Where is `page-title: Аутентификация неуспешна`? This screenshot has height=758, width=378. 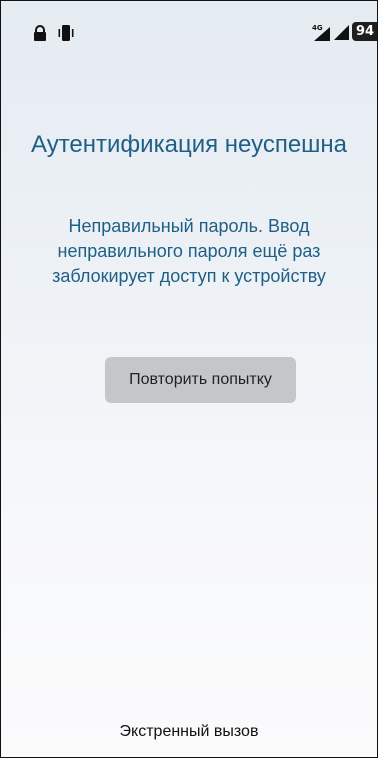
page-title: Аутентификация неуспешна is located at coordinates (189, 144).